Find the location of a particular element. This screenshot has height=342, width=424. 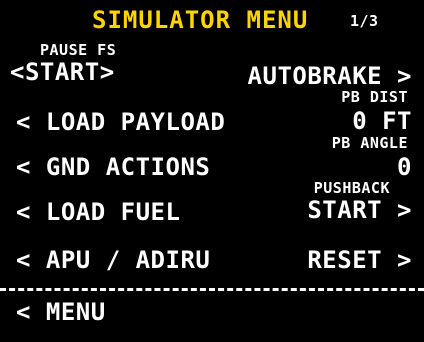

pause-fs-label: PAUSE FS is located at coordinates (78, 50).